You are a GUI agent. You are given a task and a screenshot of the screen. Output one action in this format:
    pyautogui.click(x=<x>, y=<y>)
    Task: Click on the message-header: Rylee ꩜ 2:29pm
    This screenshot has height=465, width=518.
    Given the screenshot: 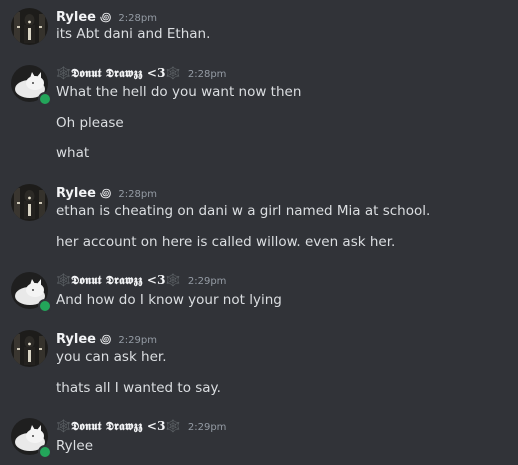 What is the action you would take?
    pyautogui.click(x=106, y=339)
    